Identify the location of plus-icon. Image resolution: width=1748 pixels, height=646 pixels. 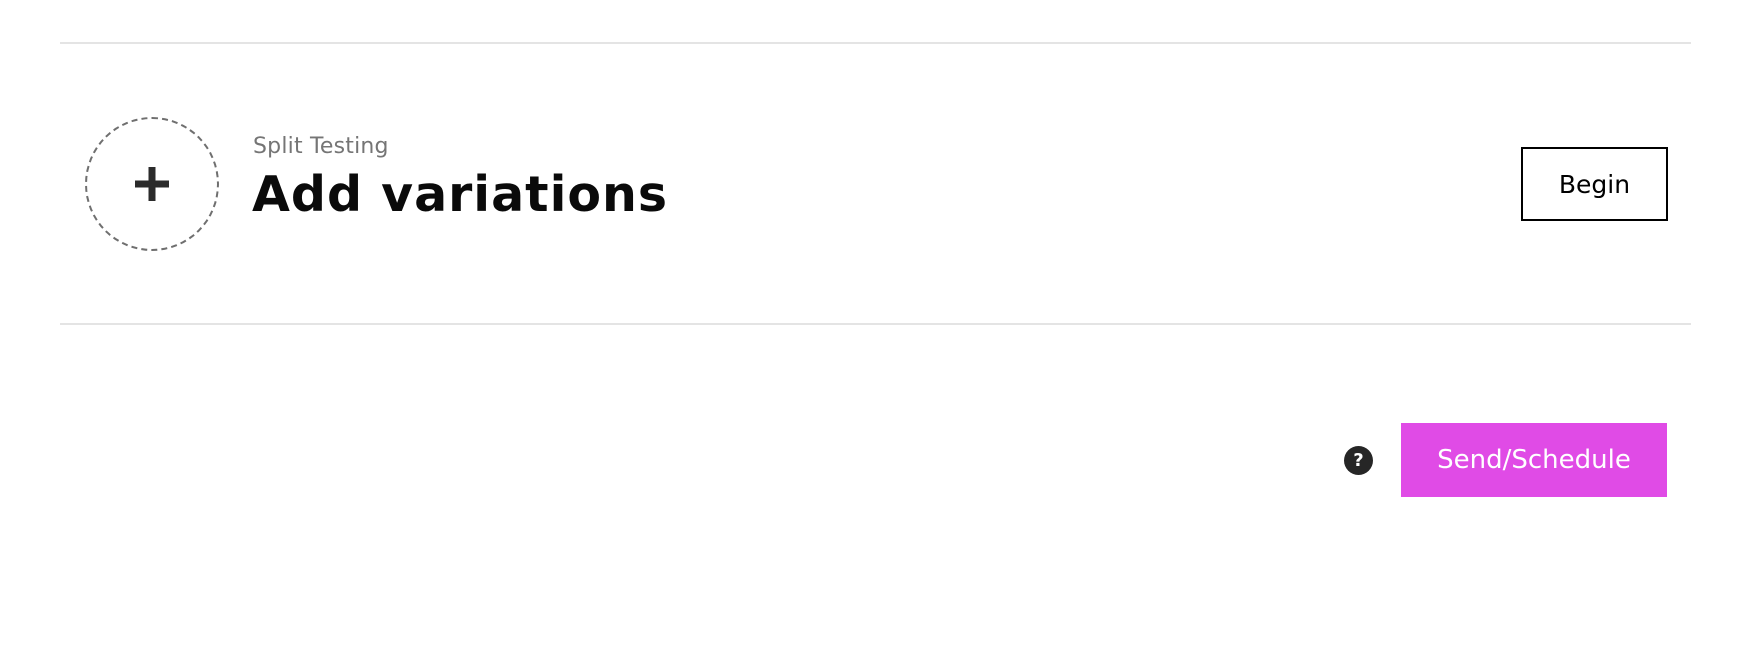
(152, 184).